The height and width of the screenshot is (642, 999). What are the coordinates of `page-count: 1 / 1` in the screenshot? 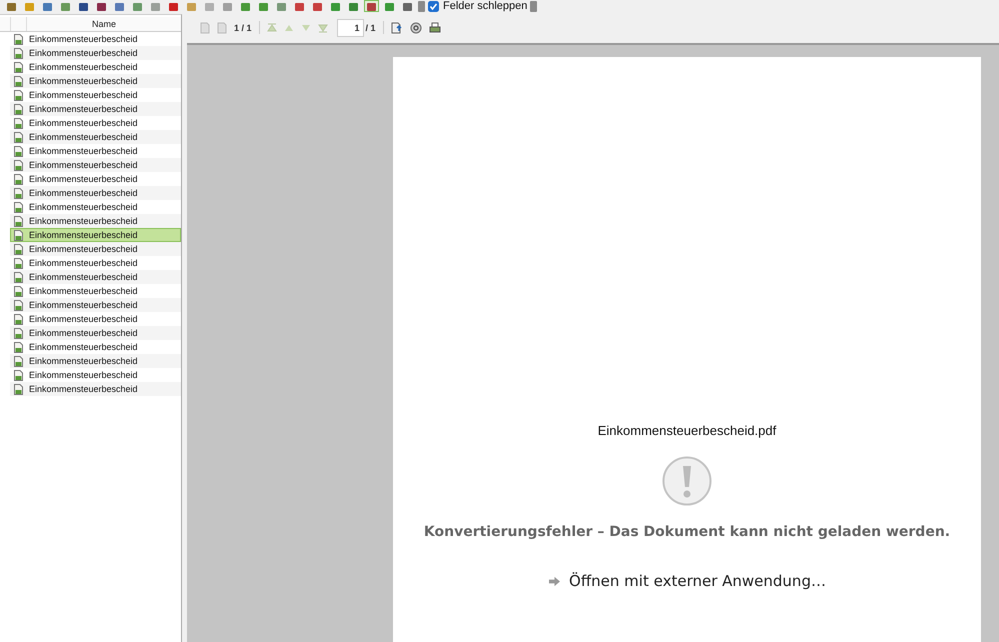 It's located at (243, 27).